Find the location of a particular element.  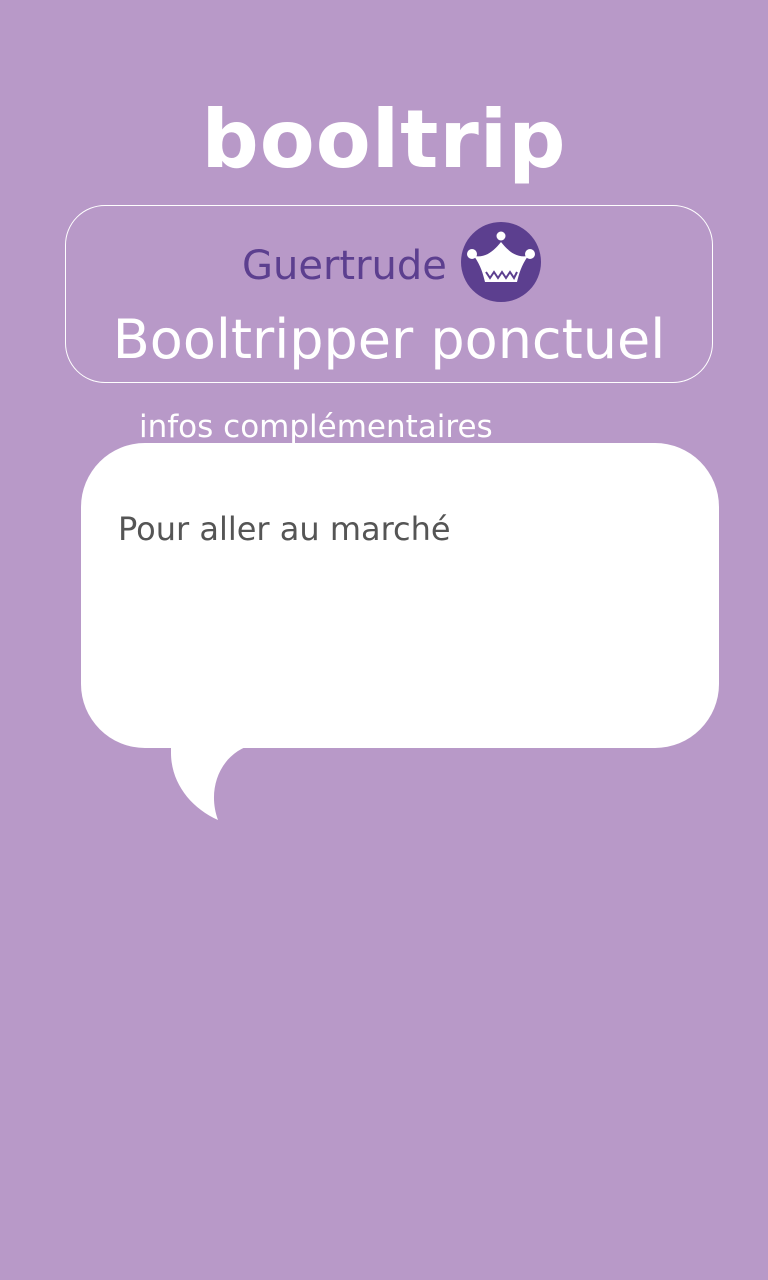

section-label: infos complémentaires is located at coordinates (316, 427).